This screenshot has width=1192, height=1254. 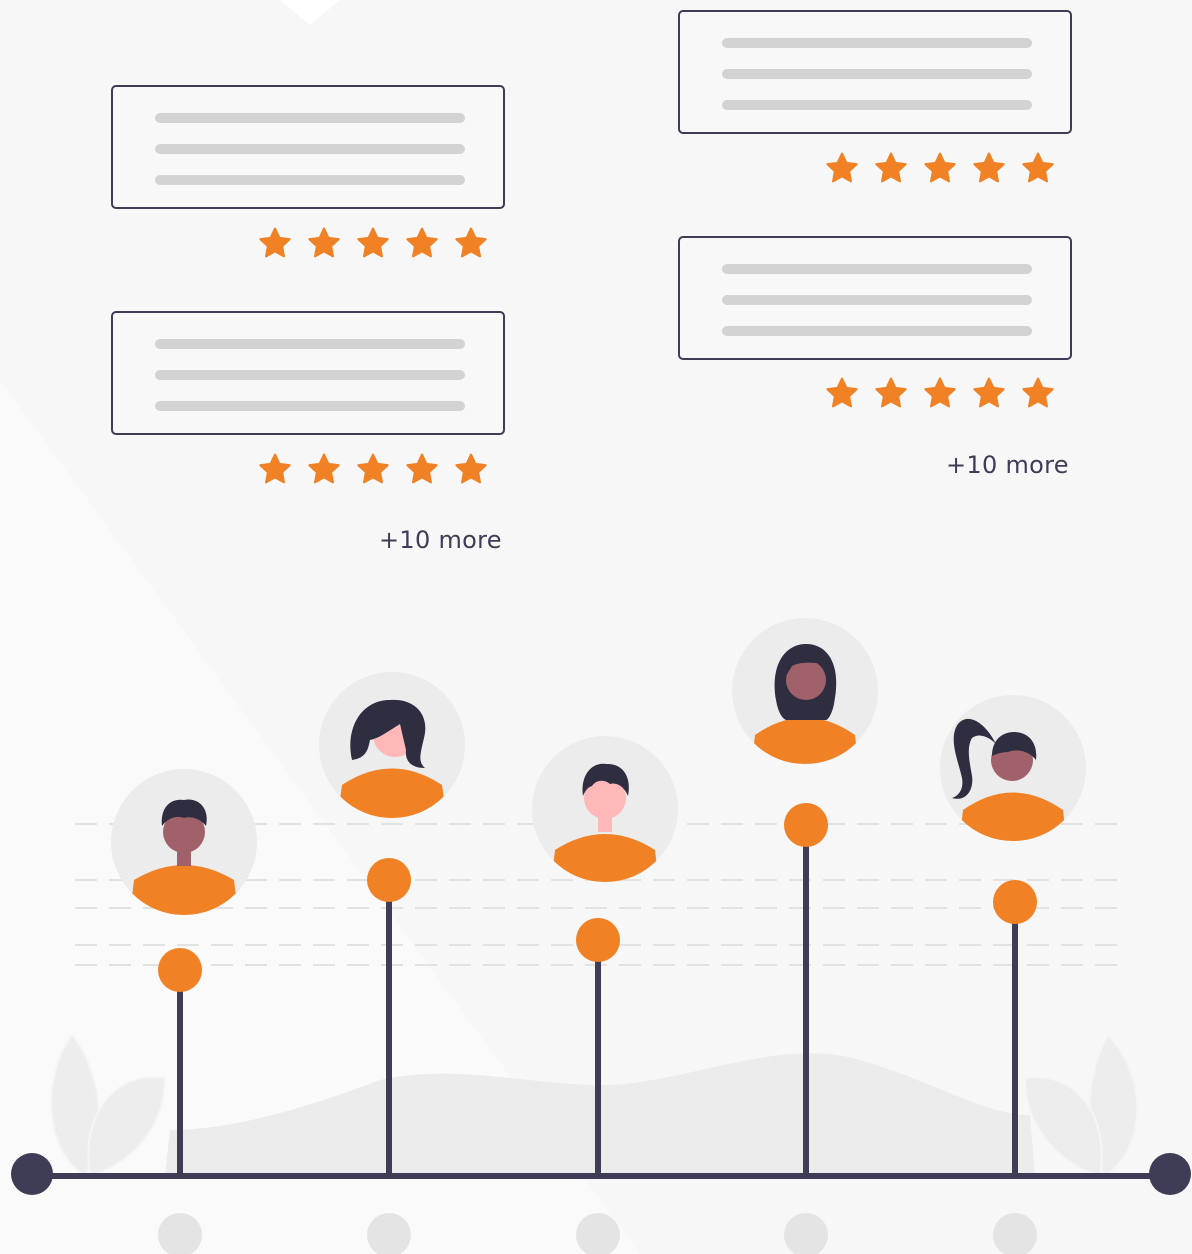 I want to click on timeline-end-node, so click(x=1170, y=1174).